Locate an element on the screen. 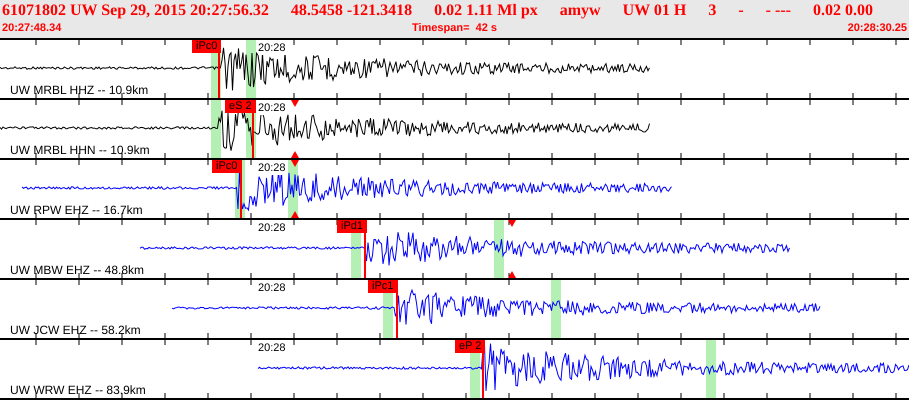  pick-label: iPd1 is located at coordinates (352, 226).